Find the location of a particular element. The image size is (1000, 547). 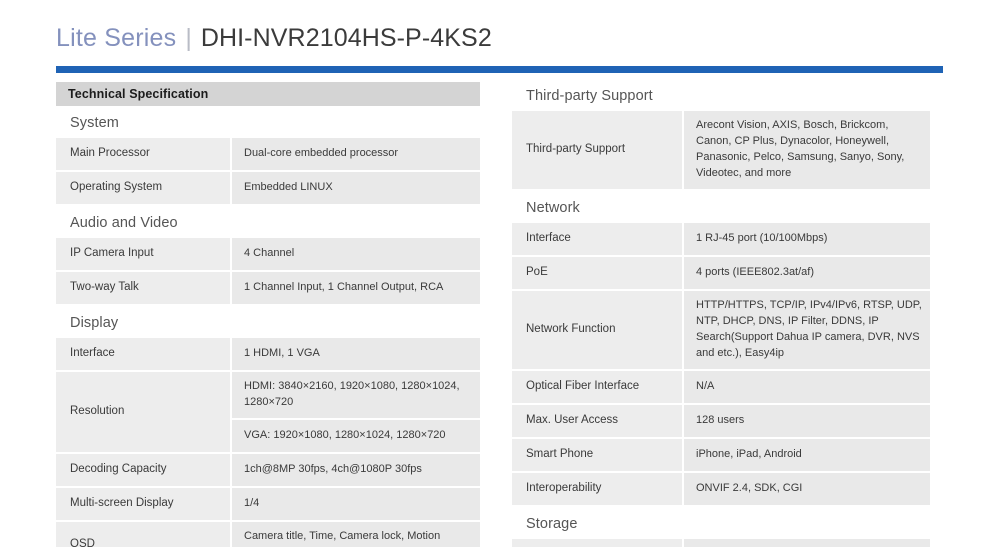

group-heading-network: Network is located at coordinates (553, 207).